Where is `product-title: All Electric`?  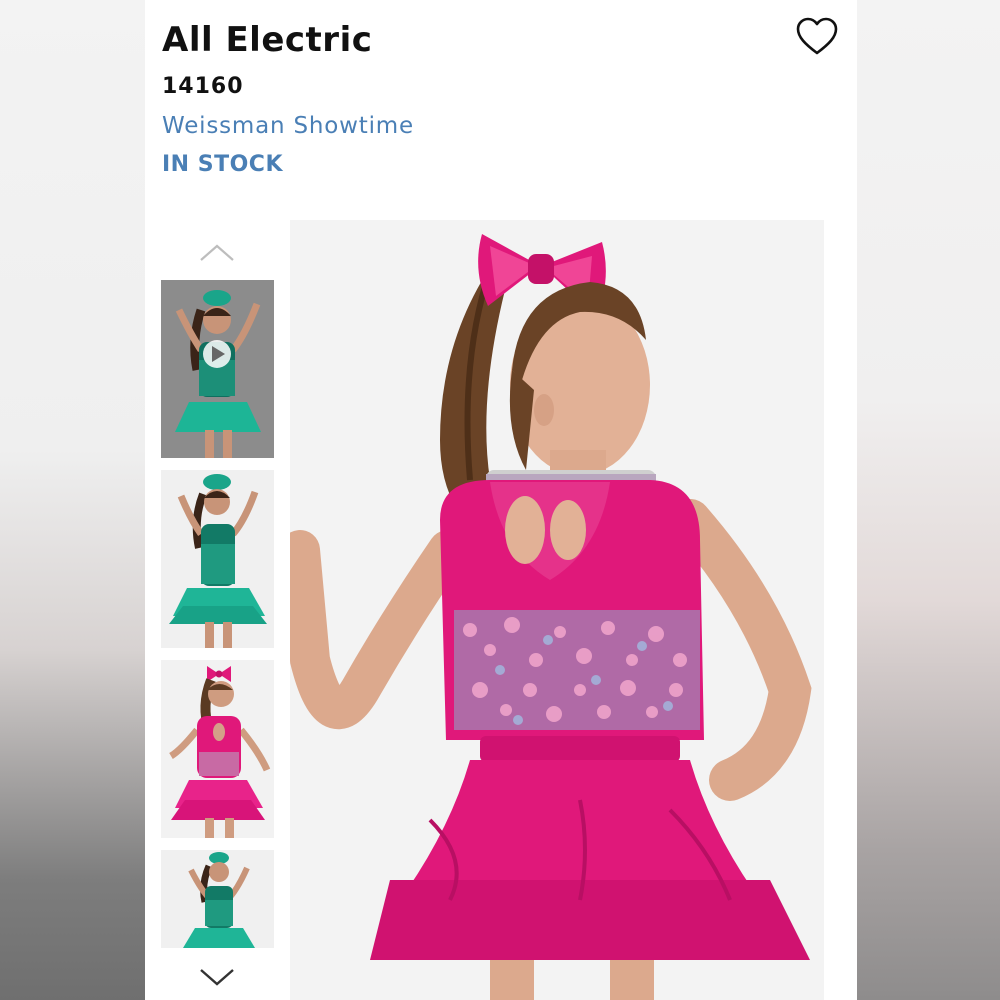
product-title: All Electric is located at coordinates (267, 40).